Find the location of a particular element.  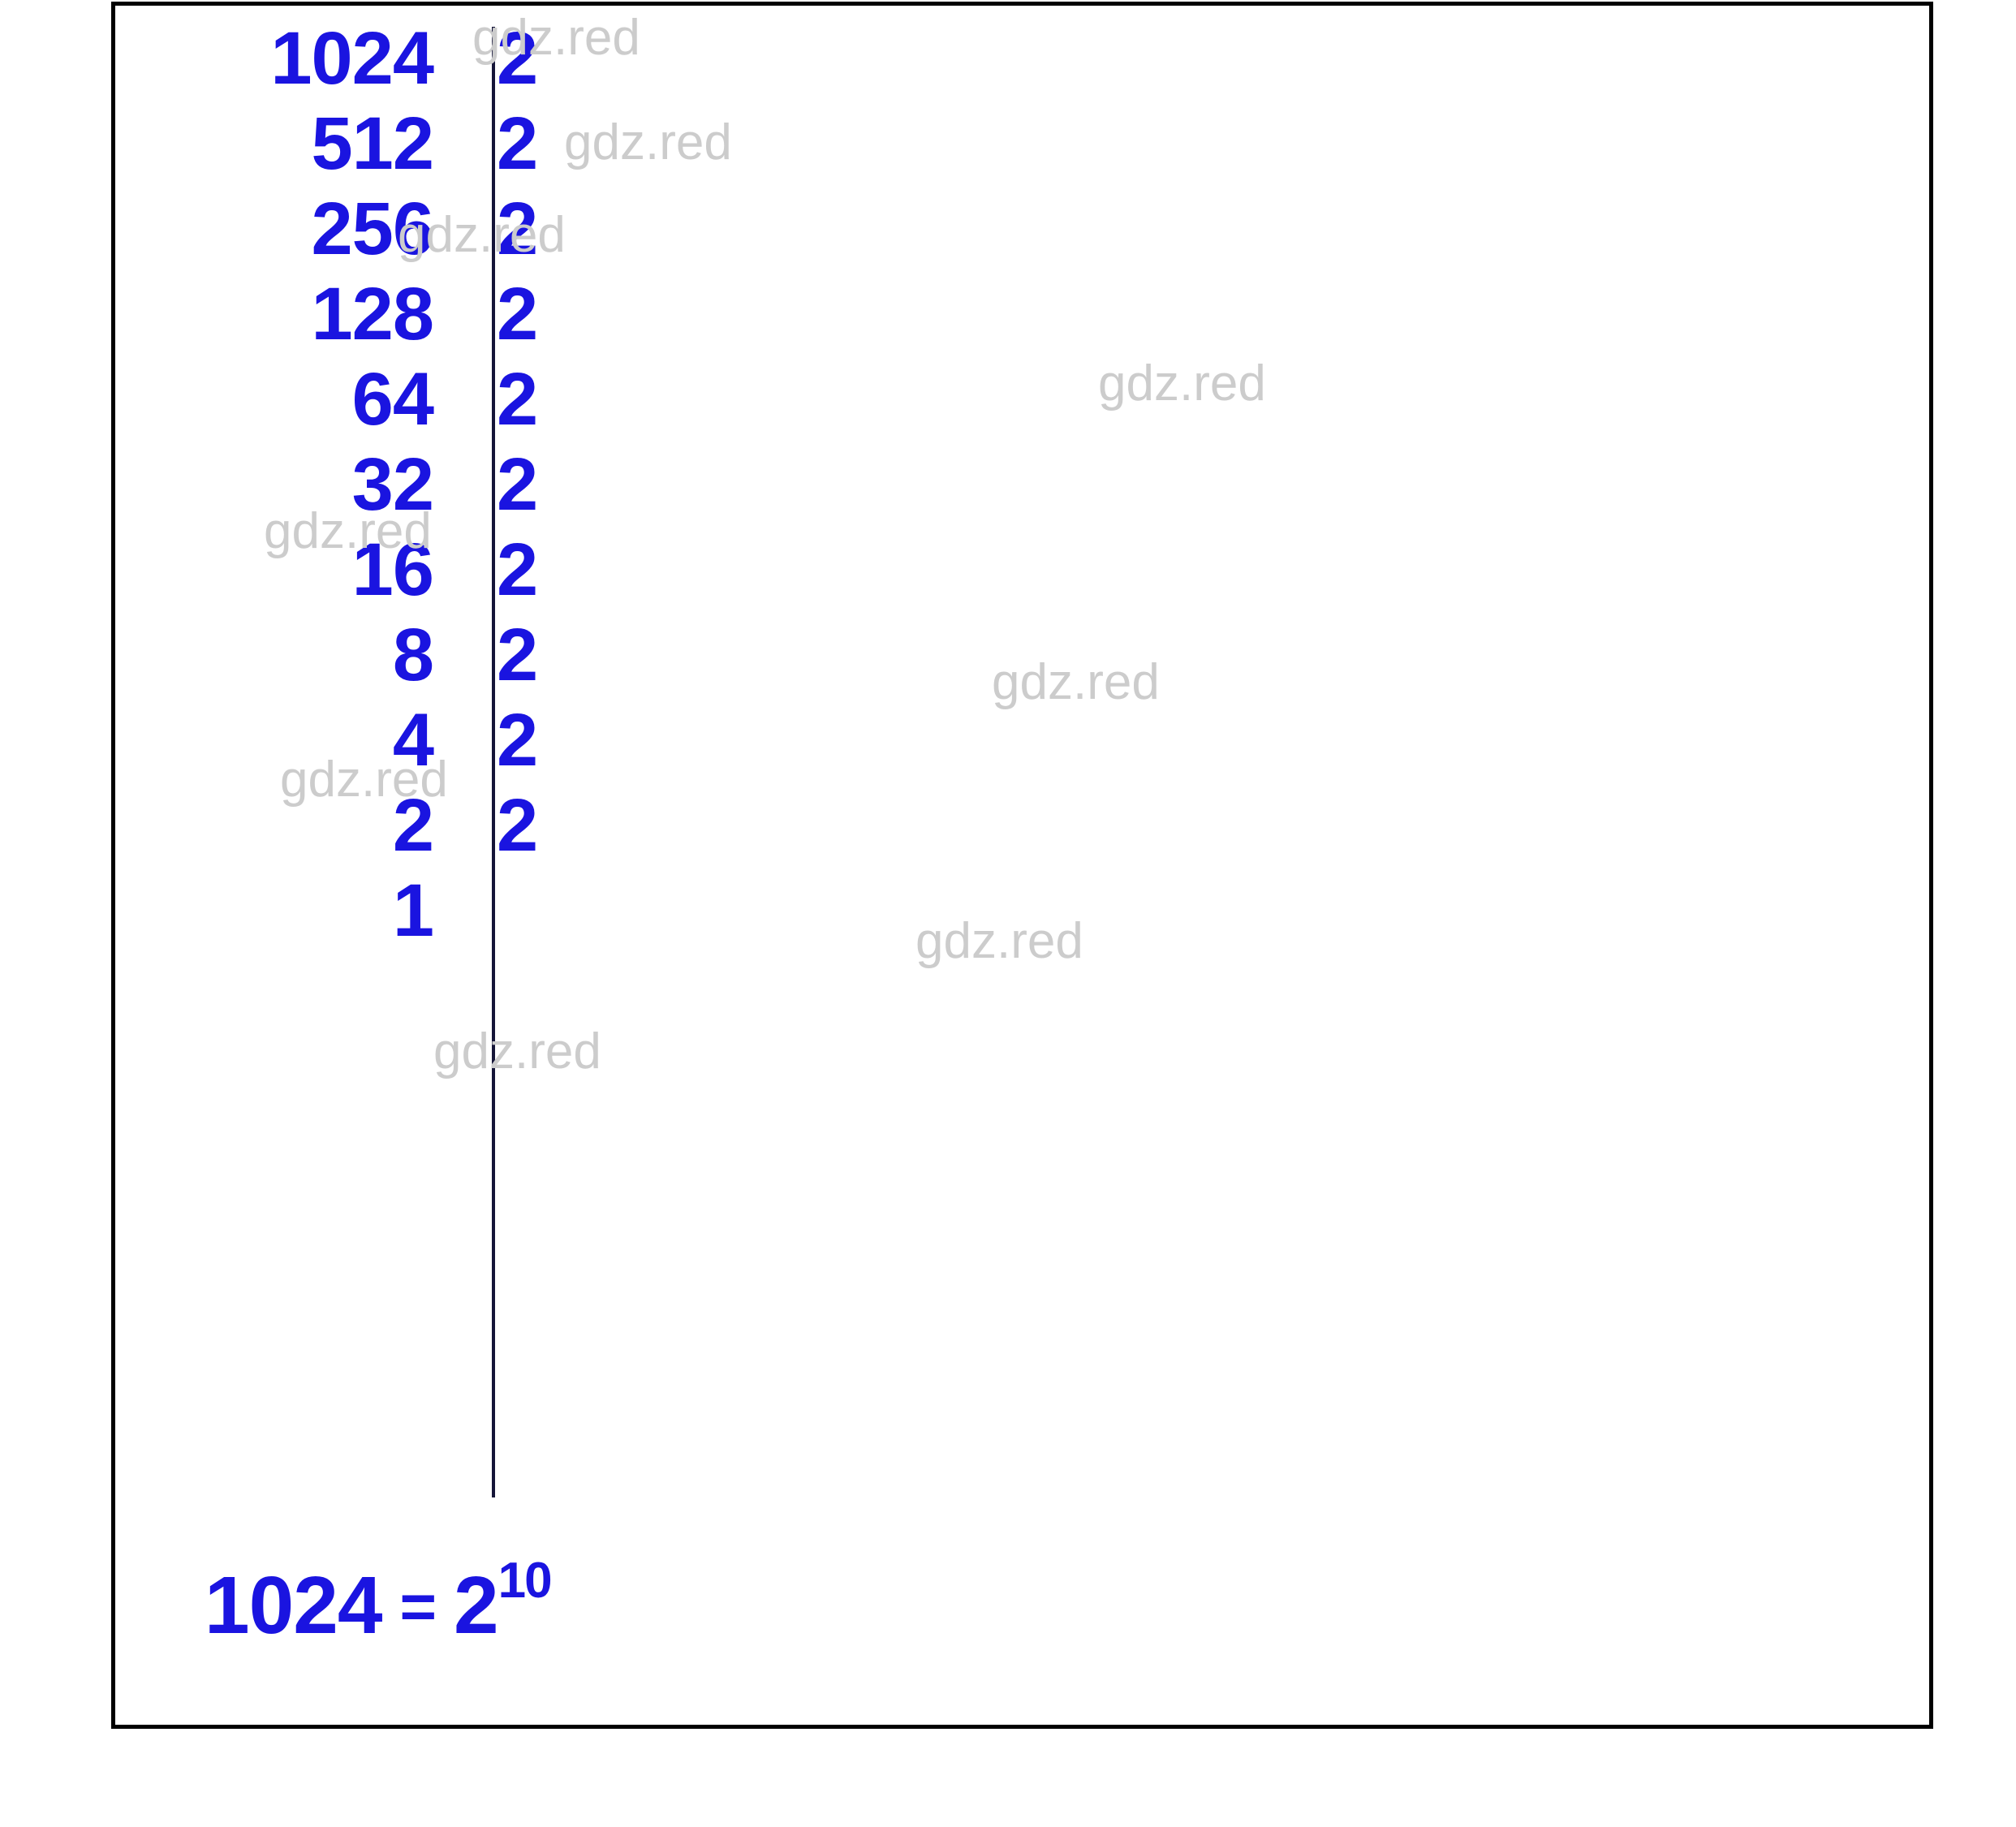

dividend-value: 1024 is located at coordinates (352, 58).